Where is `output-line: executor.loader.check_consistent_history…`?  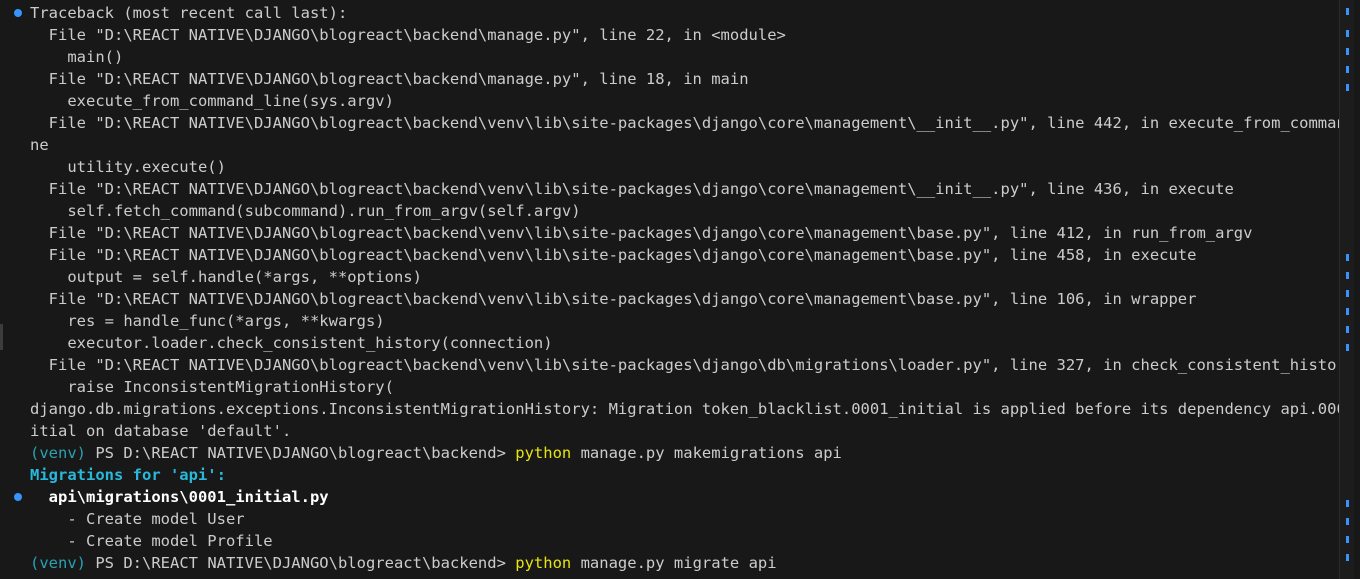
output-line: executor.loader.check_consistent_history… is located at coordinates (291, 343).